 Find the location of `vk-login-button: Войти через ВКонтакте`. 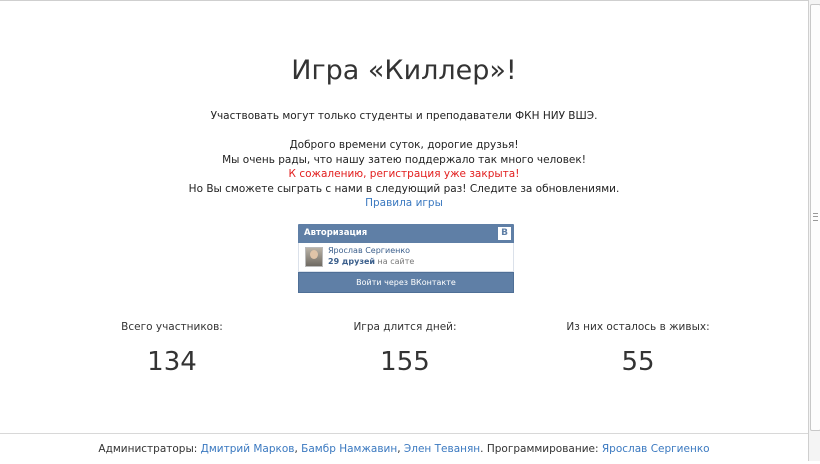

vk-login-button: Войти через ВКонтакте is located at coordinates (406, 282).